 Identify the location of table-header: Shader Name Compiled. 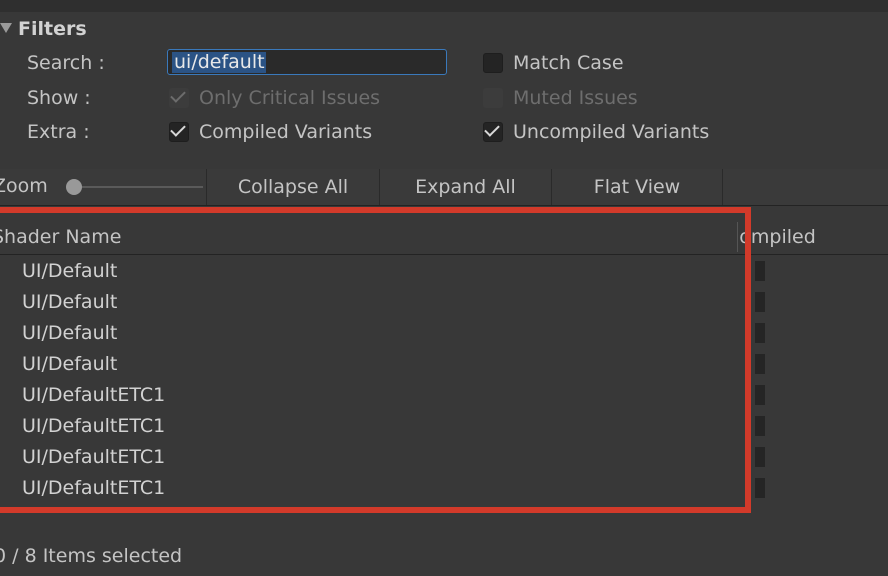
(444, 237).